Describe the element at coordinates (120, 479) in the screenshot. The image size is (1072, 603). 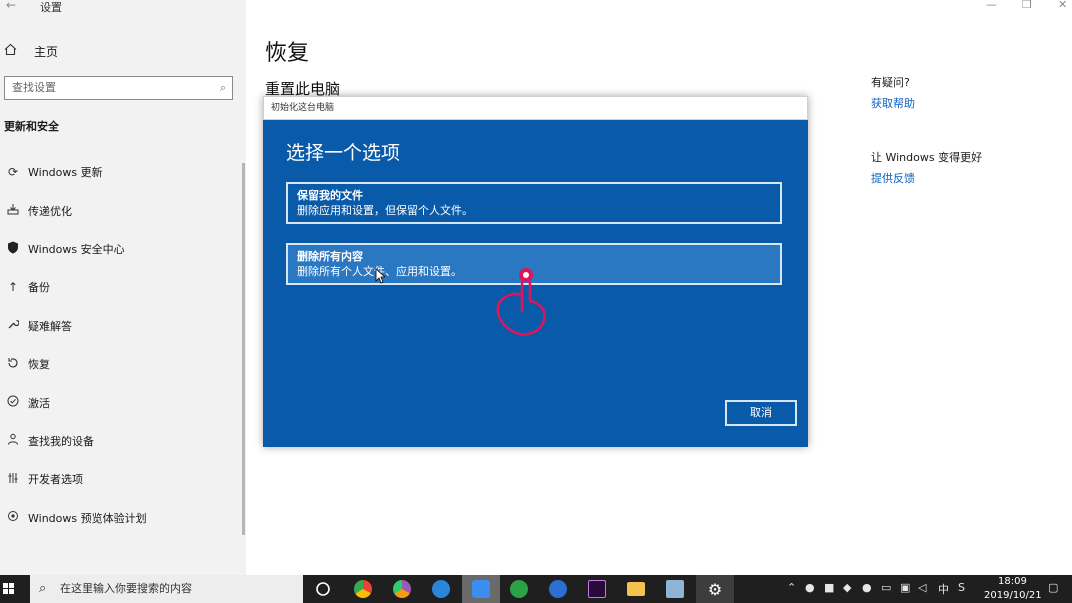
I see `sidebar-item-developer: 开发者选项` at that location.